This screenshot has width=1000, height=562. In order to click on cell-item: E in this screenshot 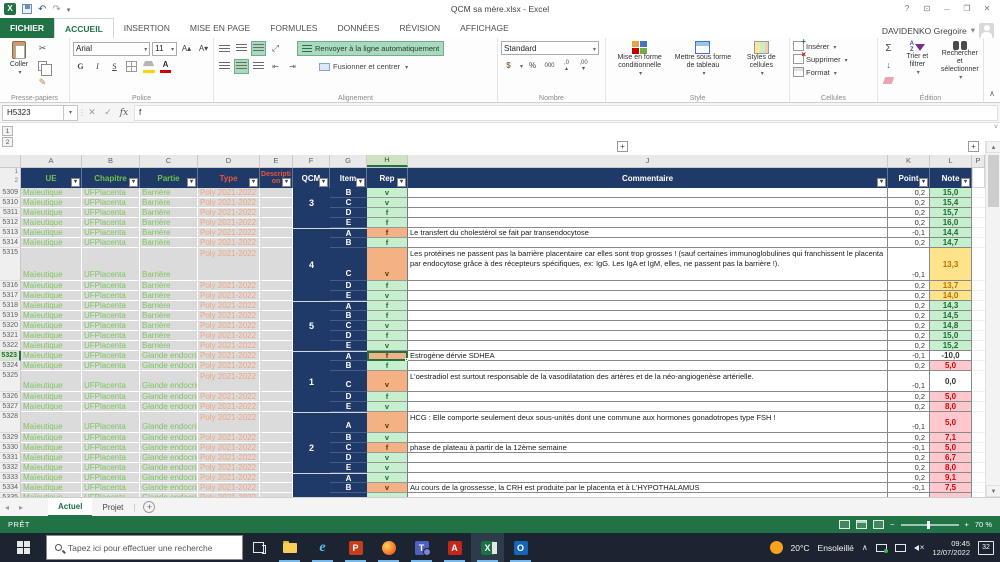, I will do `click(348, 346)`.